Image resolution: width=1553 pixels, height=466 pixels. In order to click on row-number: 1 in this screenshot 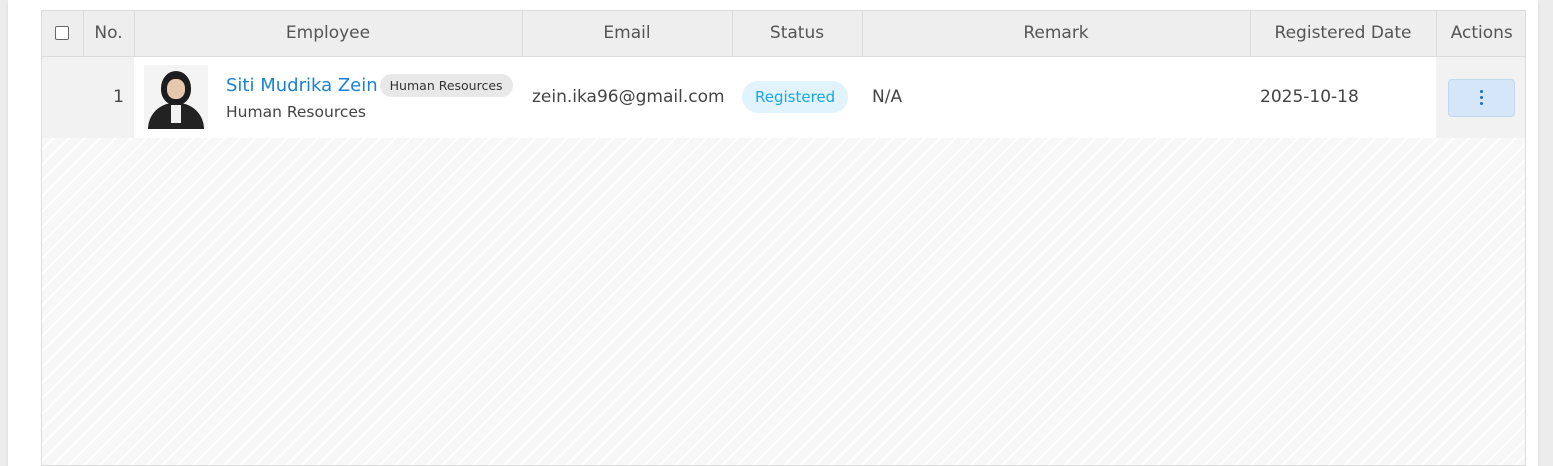, I will do `click(108, 97)`.